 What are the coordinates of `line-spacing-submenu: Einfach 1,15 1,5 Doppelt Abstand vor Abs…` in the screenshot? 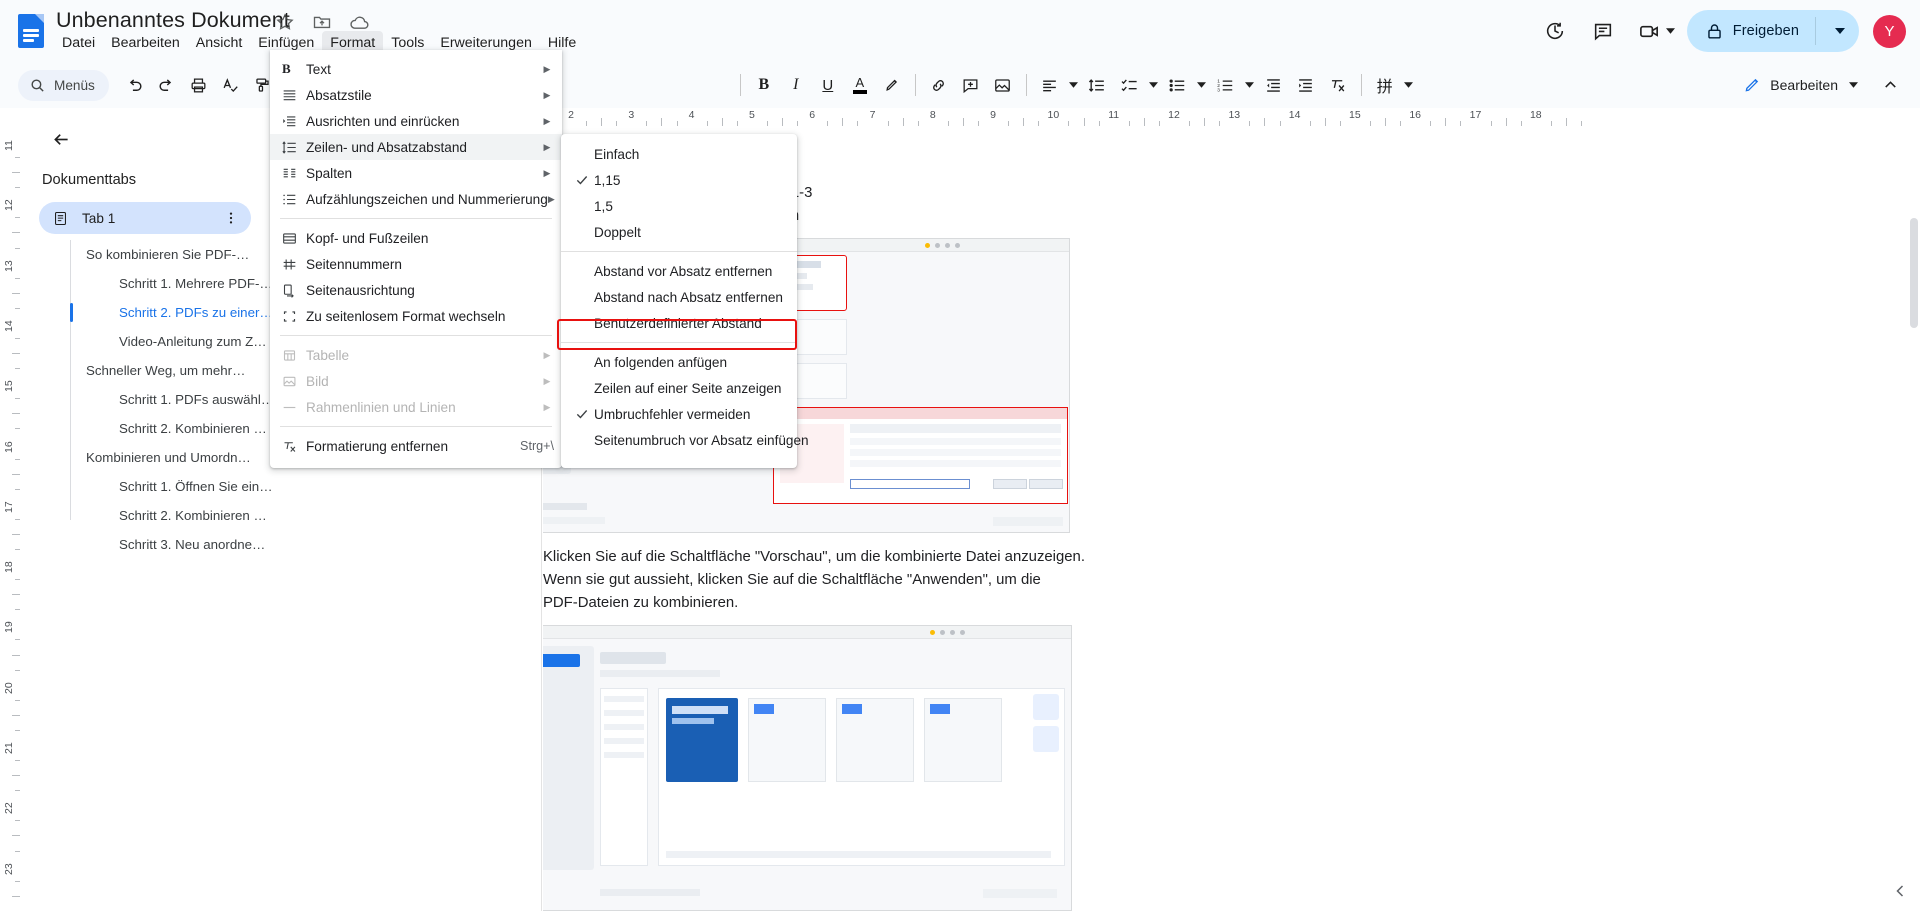 It's located at (685, 301).